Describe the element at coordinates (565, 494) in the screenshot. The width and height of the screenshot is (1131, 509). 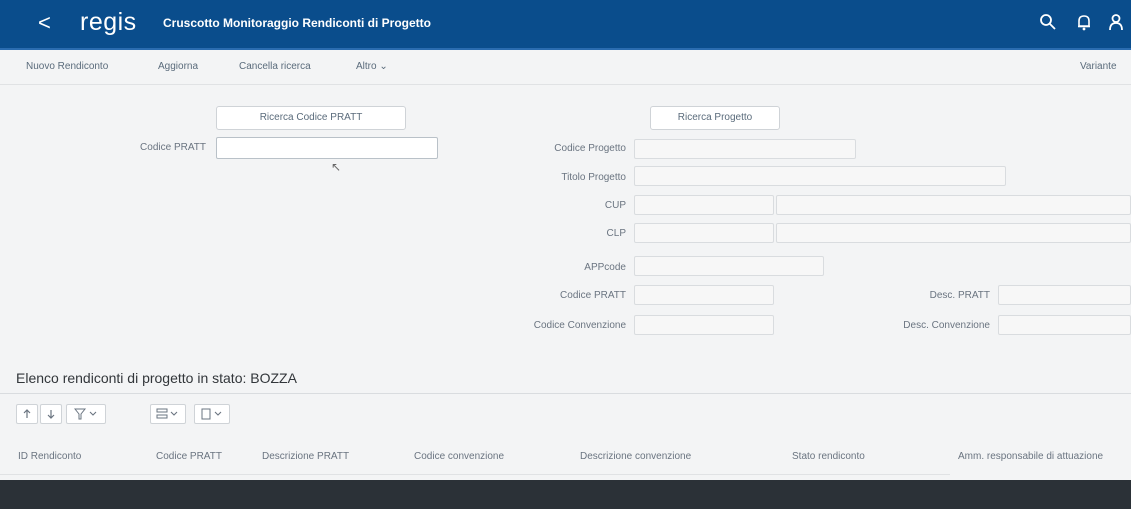
I see `footer-bar` at that location.